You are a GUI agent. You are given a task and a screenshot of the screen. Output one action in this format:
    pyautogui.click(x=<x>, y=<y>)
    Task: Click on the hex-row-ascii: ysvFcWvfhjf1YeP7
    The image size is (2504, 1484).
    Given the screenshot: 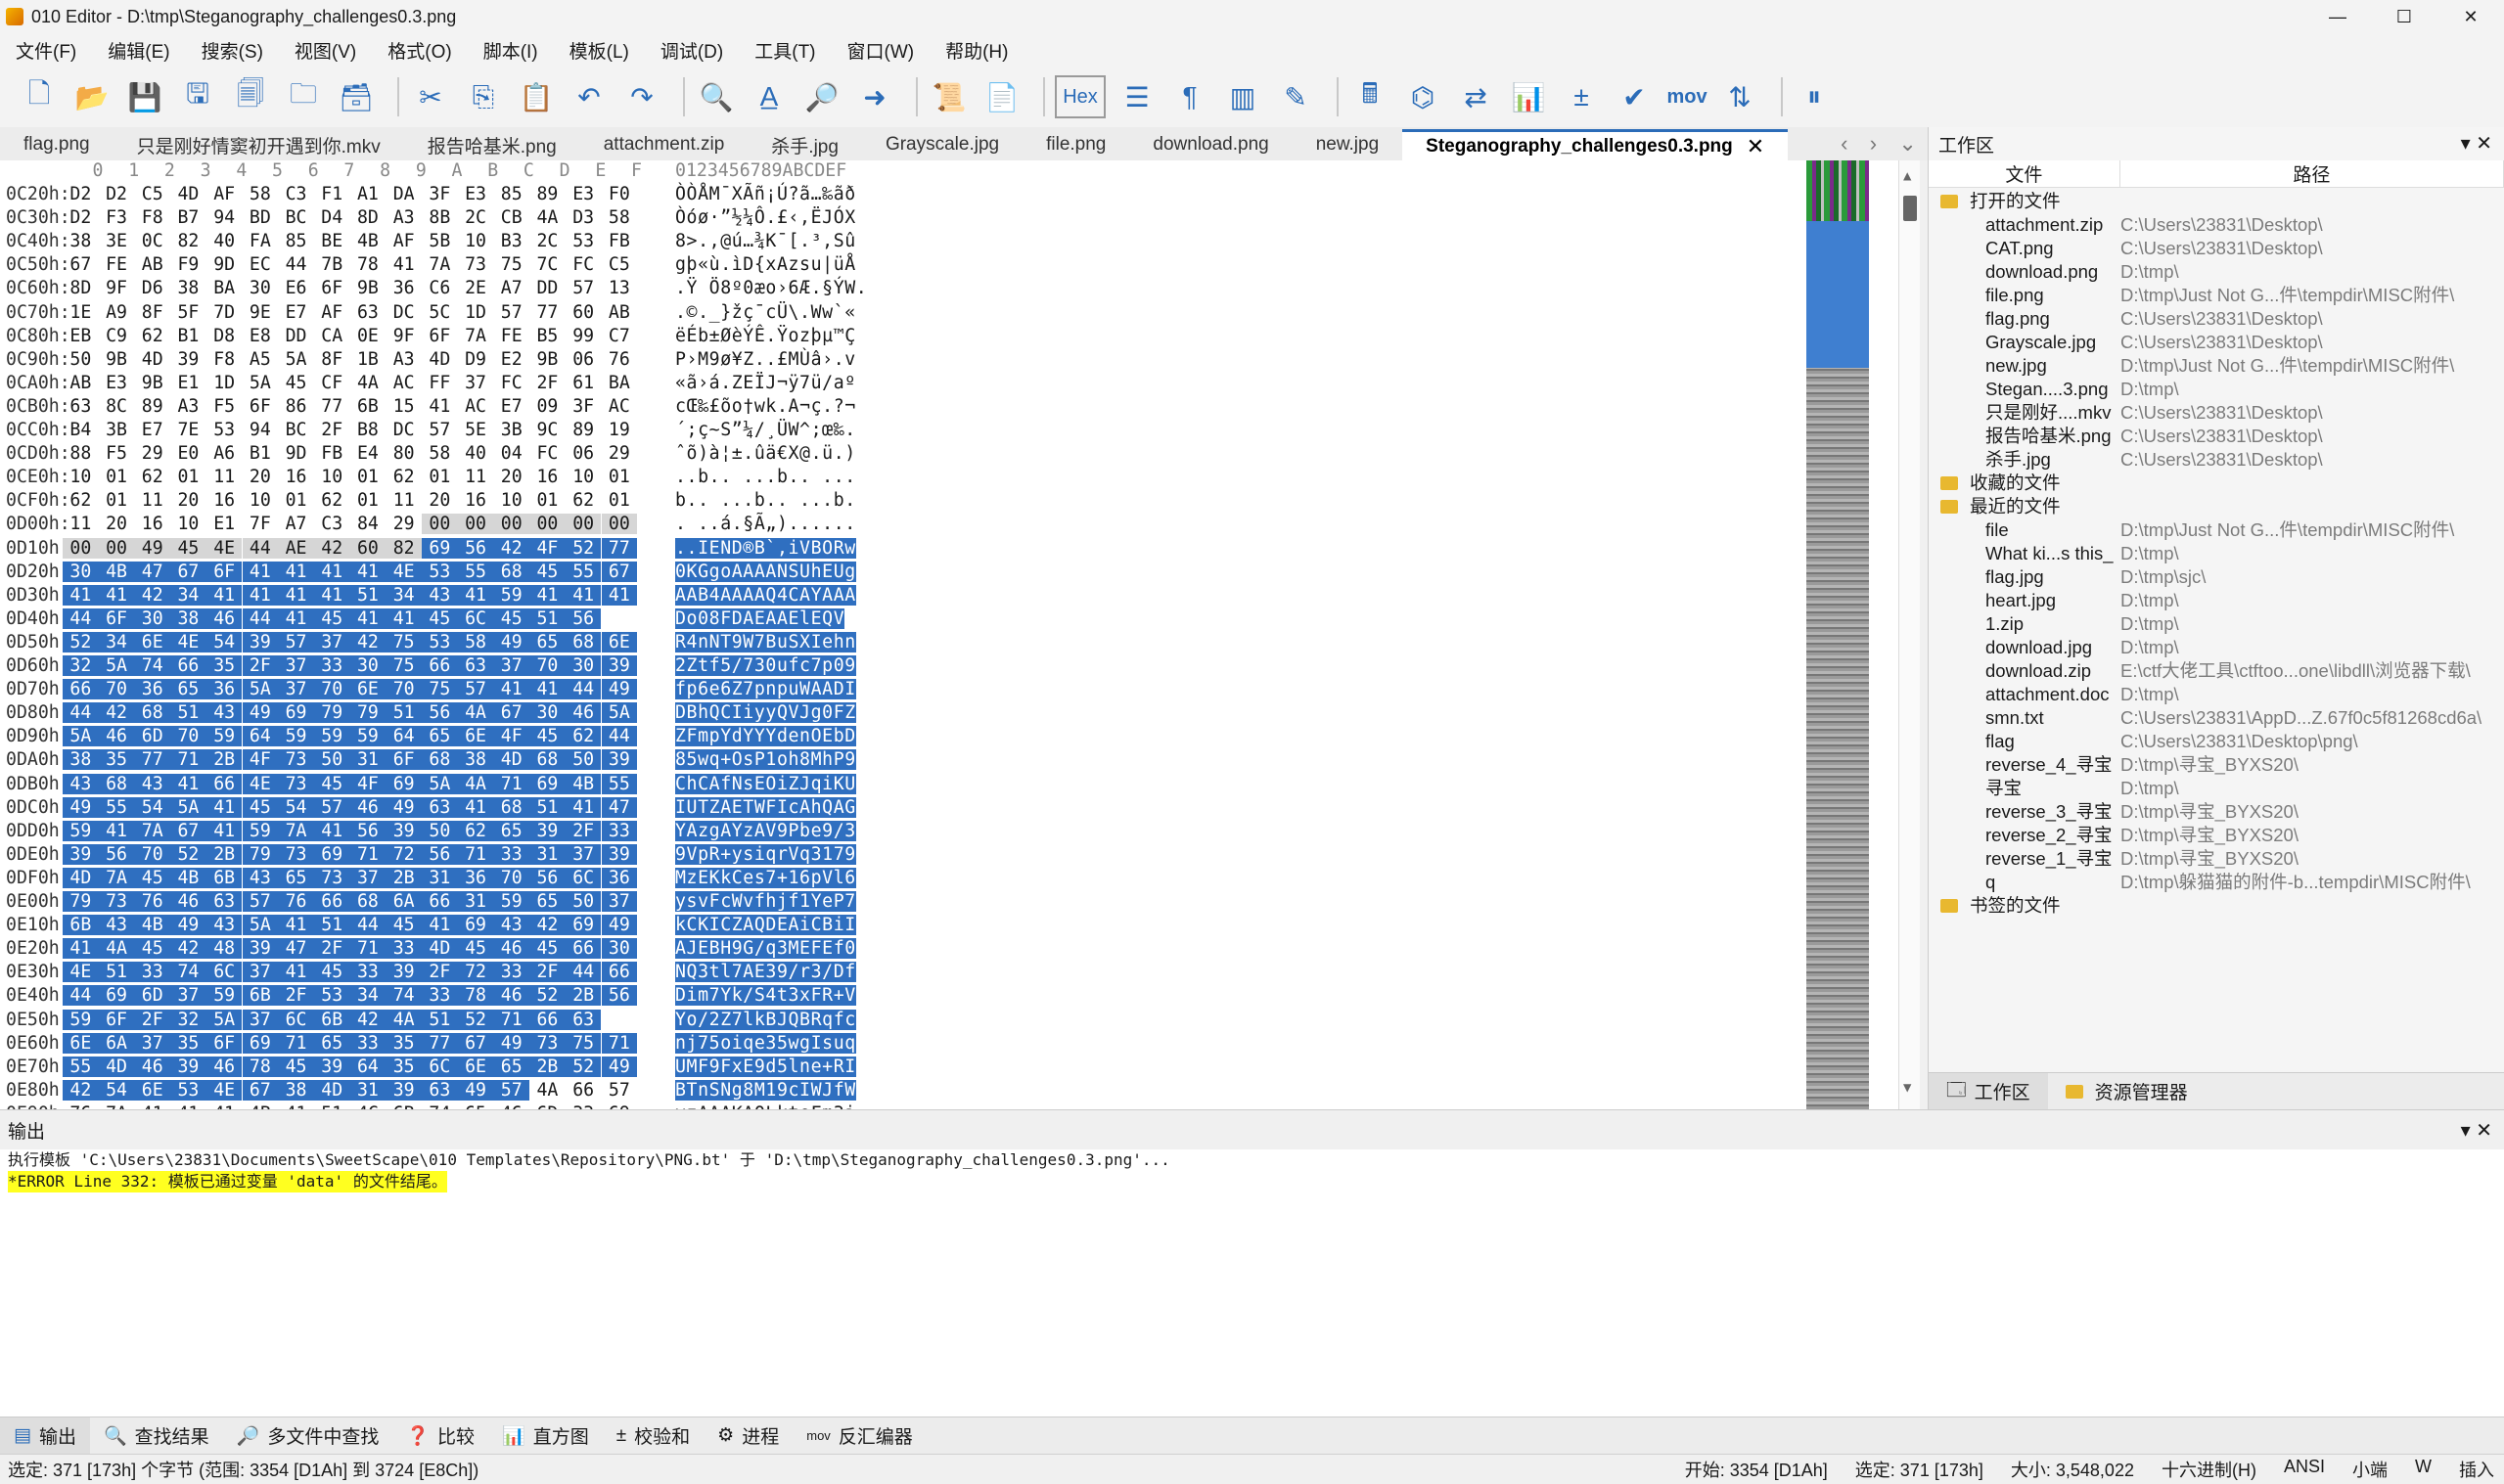 What is the action you would take?
    pyautogui.click(x=765, y=901)
    